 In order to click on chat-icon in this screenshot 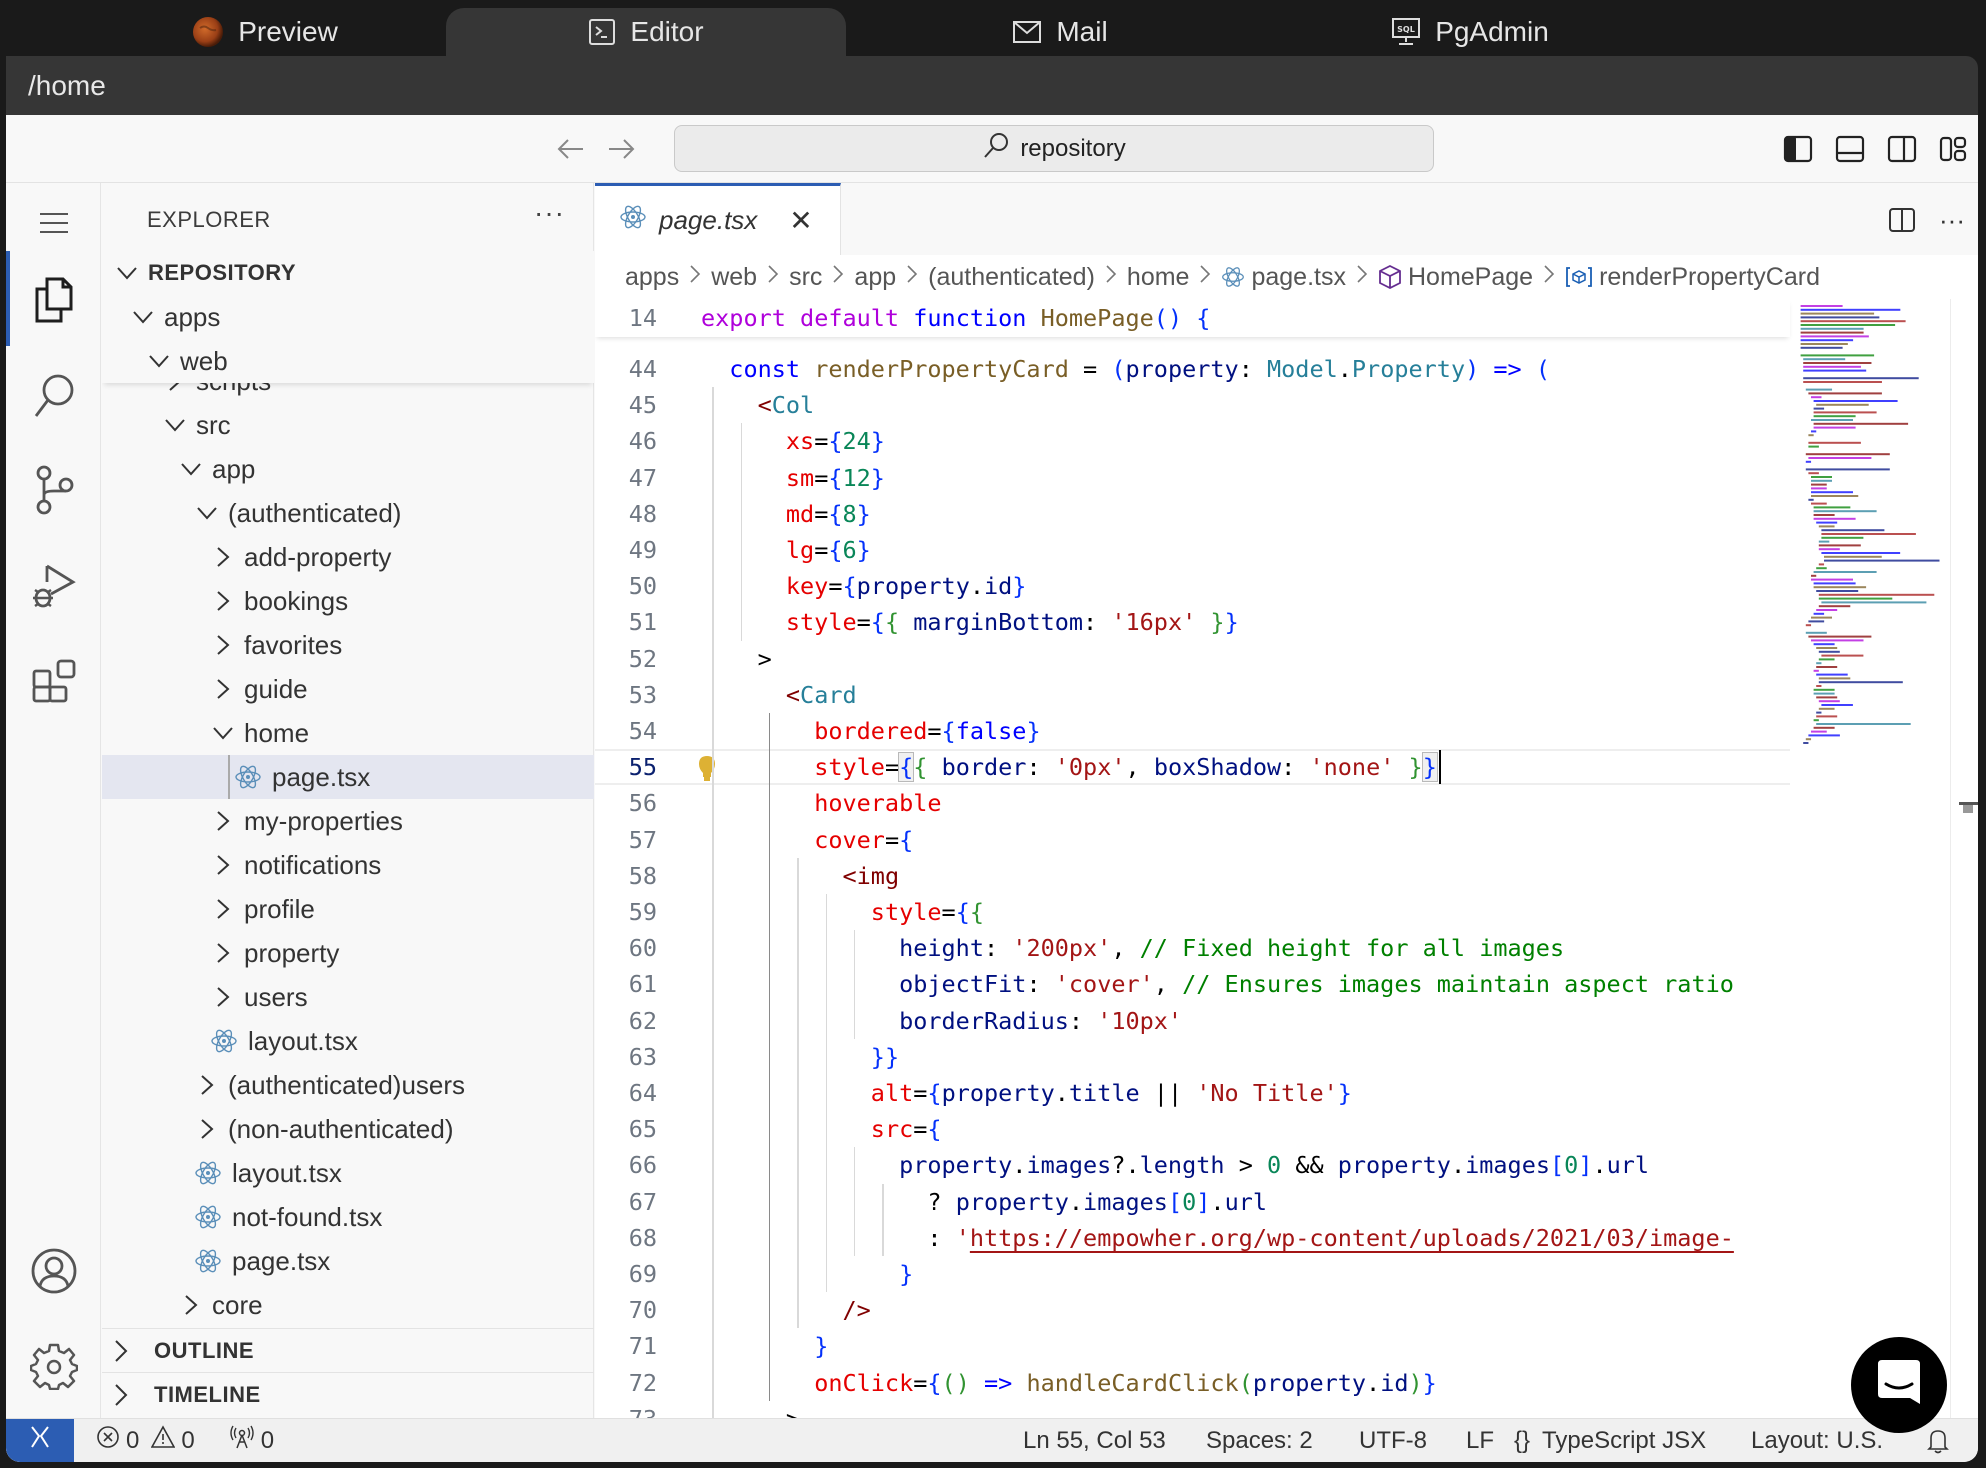, I will do `click(1899, 1385)`.